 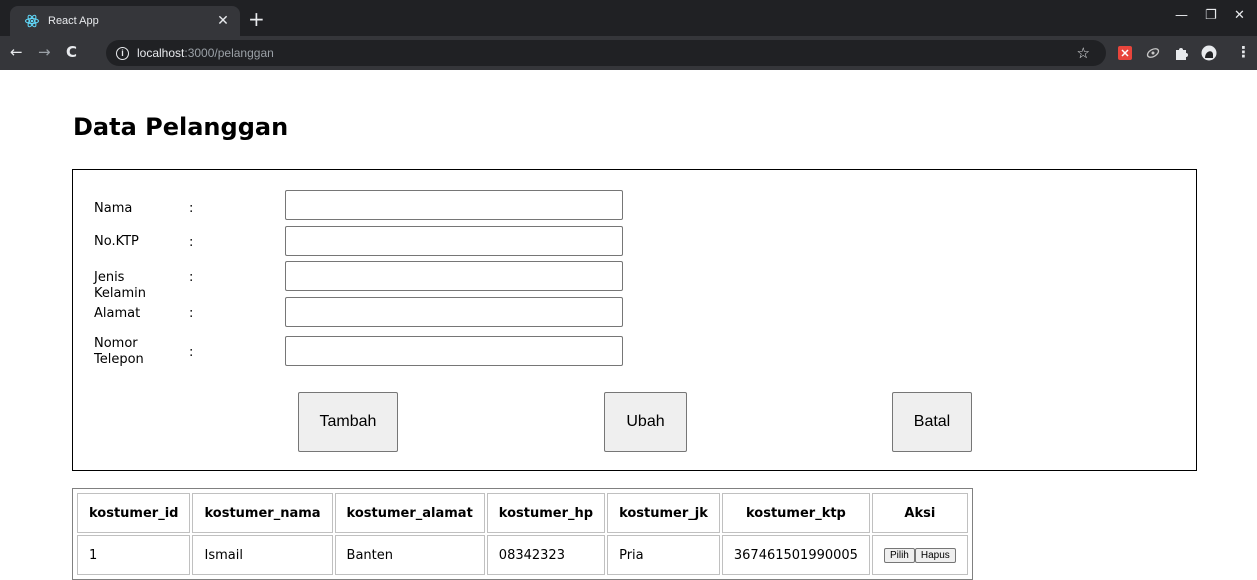 What do you see at coordinates (116, 241) in the screenshot?
I see `field-label-ktp: No.KTP` at bounding box center [116, 241].